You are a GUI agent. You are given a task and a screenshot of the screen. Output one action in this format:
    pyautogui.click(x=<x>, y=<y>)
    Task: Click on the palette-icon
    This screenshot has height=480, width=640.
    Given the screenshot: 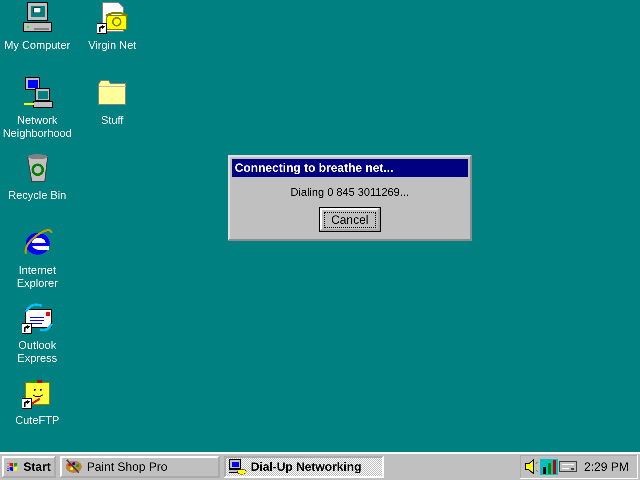 What is the action you would take?
    pyautogui.click(x=74, y=467)
    